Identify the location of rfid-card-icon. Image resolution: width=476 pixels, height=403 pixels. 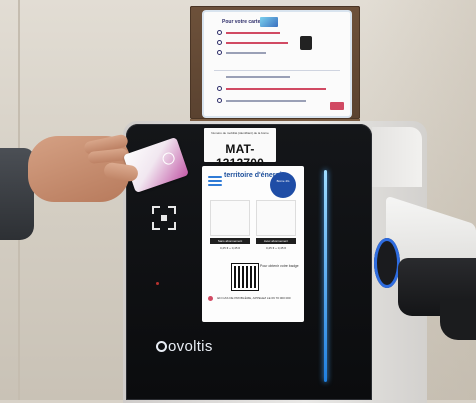
(269, 22).